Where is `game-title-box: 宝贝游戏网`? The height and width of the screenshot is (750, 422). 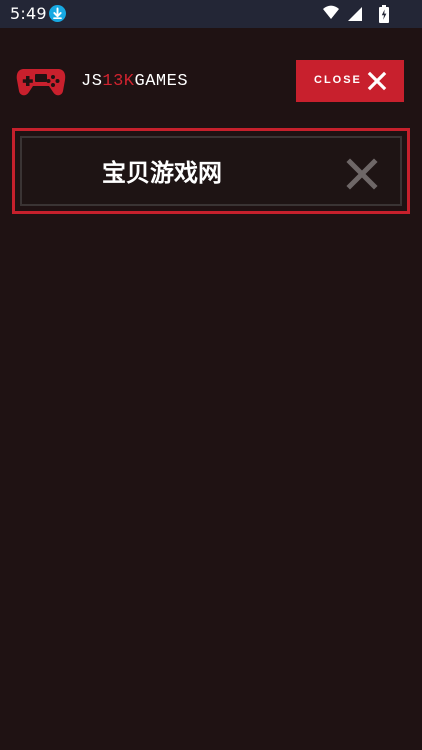 game-title-box: 宝贝游戏网 is located at coordinates (211, 171).